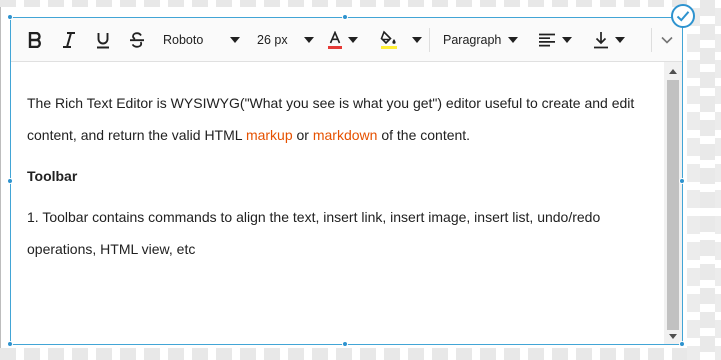 This screenshot has height=360, width=721. What do you see at coordinates (360, 3) in the screenshot?
I see `background-strip-top` at bounding box center [360, 3].